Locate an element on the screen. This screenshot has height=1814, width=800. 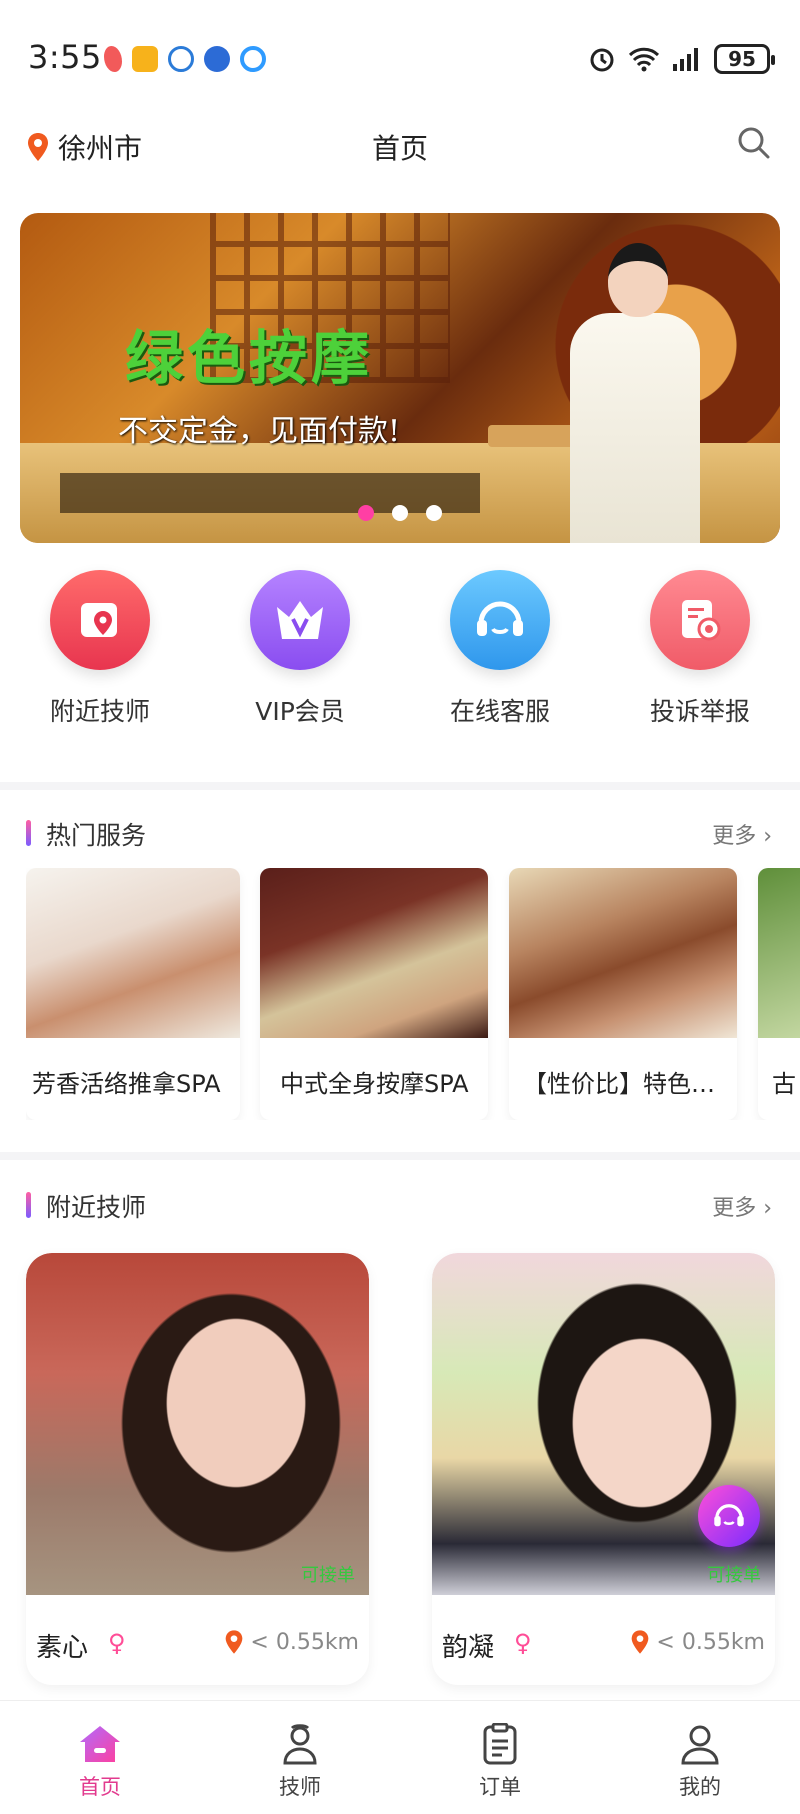
technician-card: 可接单 素心 ♀ < 0.55km is located at coordinates (197, 1469).